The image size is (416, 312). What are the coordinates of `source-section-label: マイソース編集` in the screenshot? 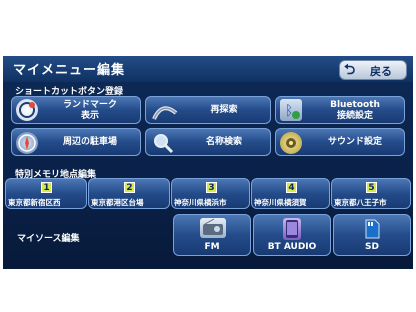 It's located at (48, 239).